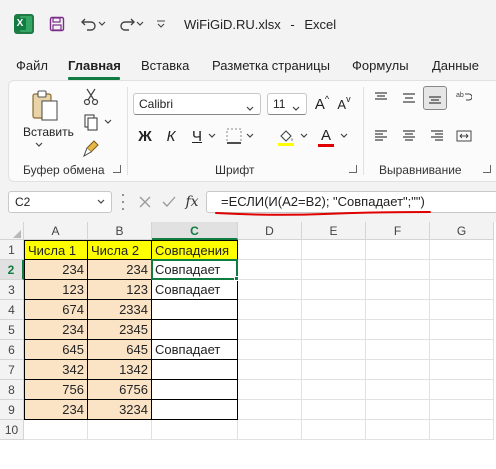  I want to click on tab-formulas: Формулы, so click(380, 65).